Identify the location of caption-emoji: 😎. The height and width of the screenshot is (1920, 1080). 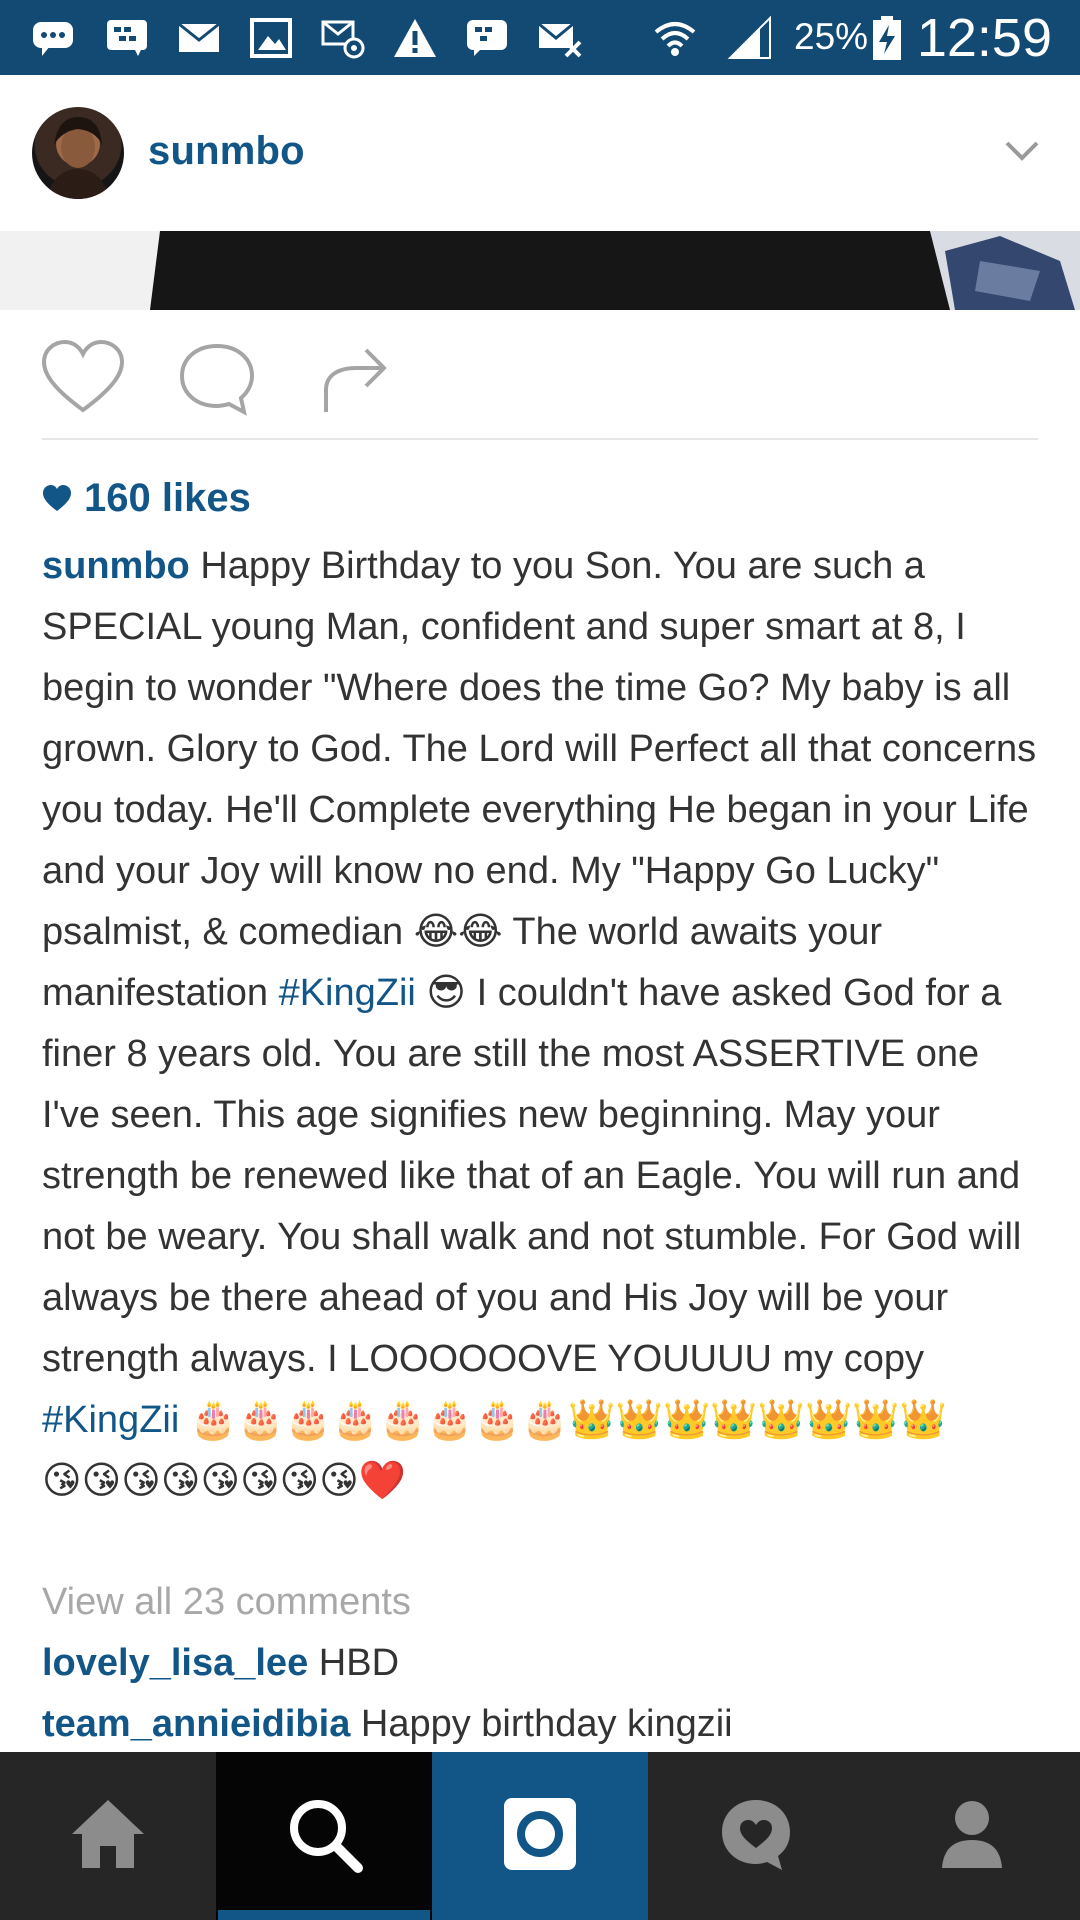
(441, 993).